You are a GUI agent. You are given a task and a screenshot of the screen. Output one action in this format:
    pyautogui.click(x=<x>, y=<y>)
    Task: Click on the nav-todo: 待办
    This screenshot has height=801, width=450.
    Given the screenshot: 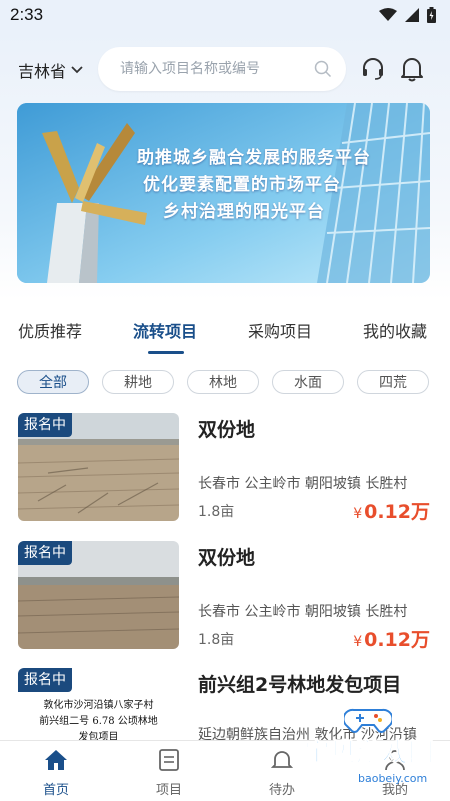 What is the action you would take?
    pyautogui.click(x=282, y=773)
    